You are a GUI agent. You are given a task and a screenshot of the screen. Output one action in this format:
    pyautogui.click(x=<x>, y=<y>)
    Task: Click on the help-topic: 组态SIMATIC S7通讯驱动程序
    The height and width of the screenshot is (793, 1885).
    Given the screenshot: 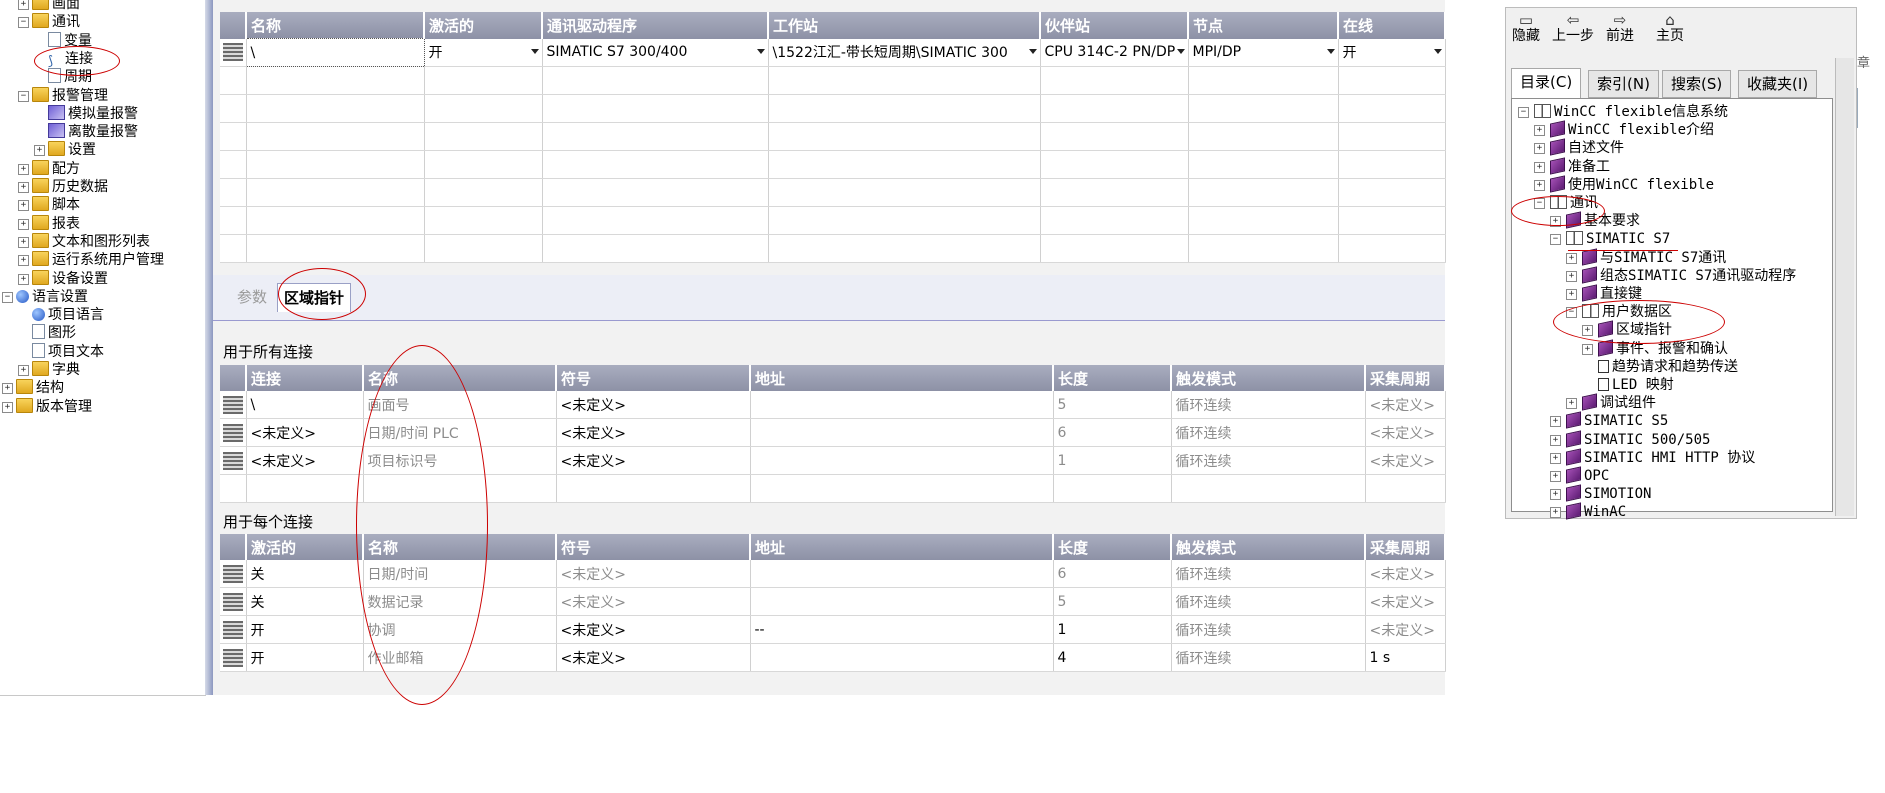 What is the action you would take?
    pyautogui.click(x=1689, y=275)
    